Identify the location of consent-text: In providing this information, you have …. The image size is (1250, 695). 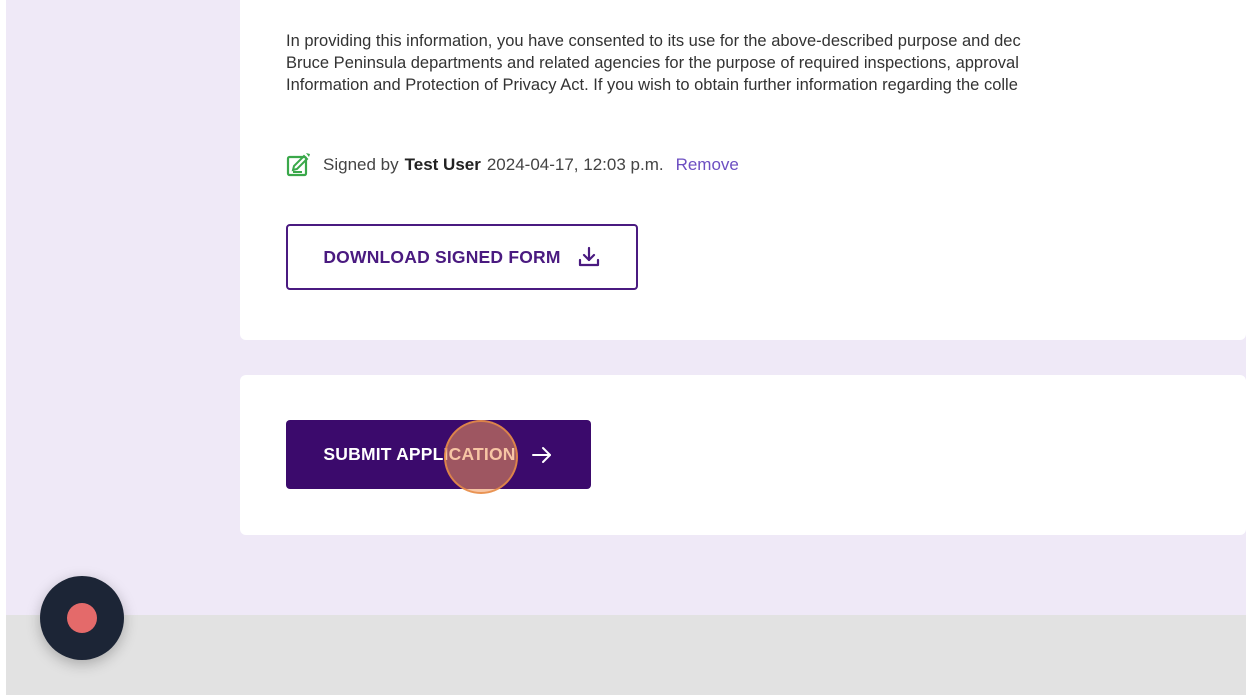
(766, 63).